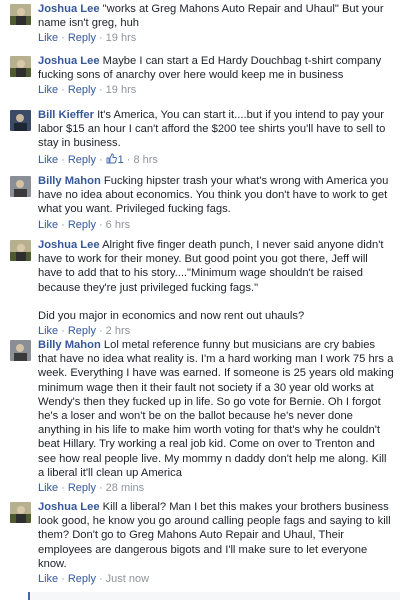  Describe the element at coordinates (118, 331) in the screenshot. I see `comment-time: 2 hrs` at that location.